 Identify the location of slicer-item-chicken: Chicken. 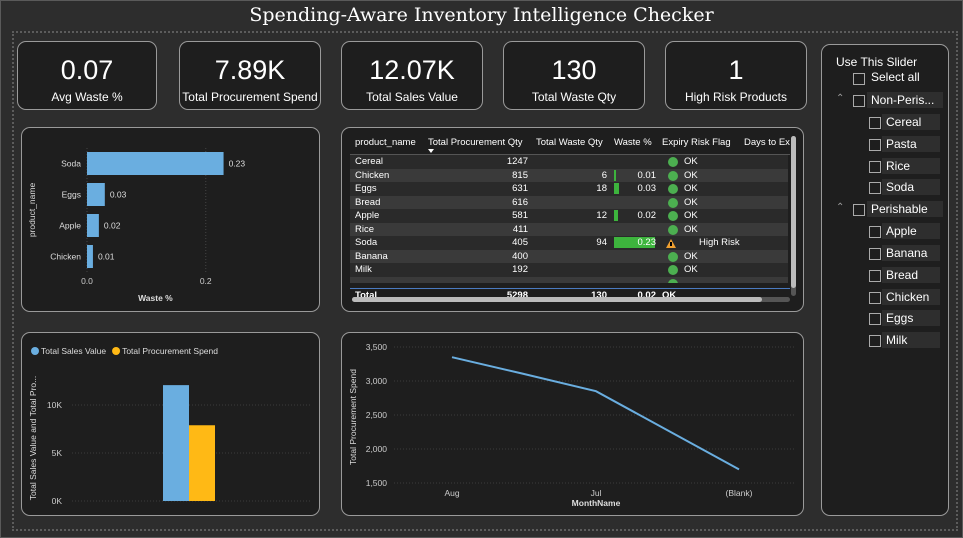
(911, 296).